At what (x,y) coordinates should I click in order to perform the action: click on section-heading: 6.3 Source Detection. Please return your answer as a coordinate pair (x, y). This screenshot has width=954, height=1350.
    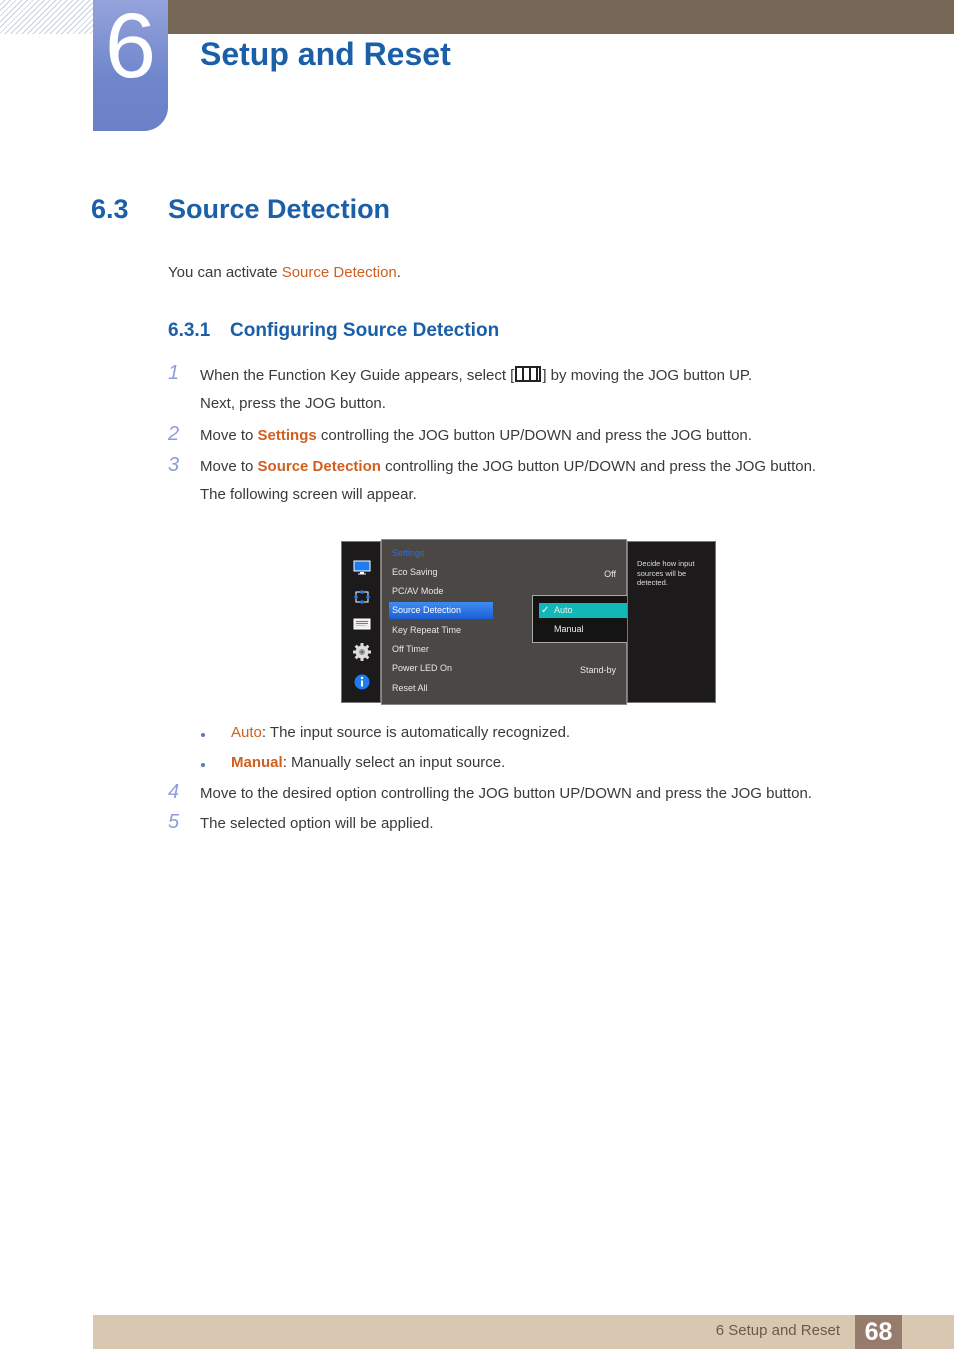
    Looking at the image, I should click on (240, 209).